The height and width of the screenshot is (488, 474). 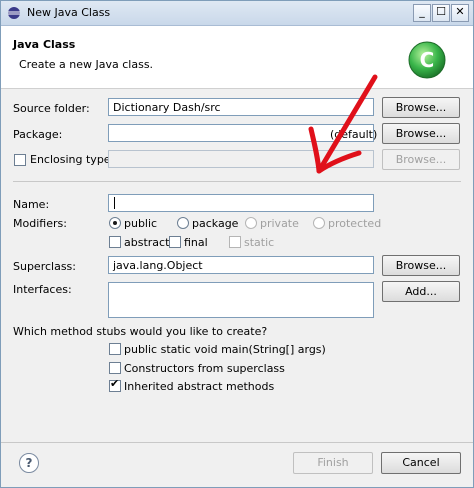 What do you see at coordinates (86, 64) in the screenshot?
I see `wizard-description: Create a new Java class.` at bounding box center [86, 64].